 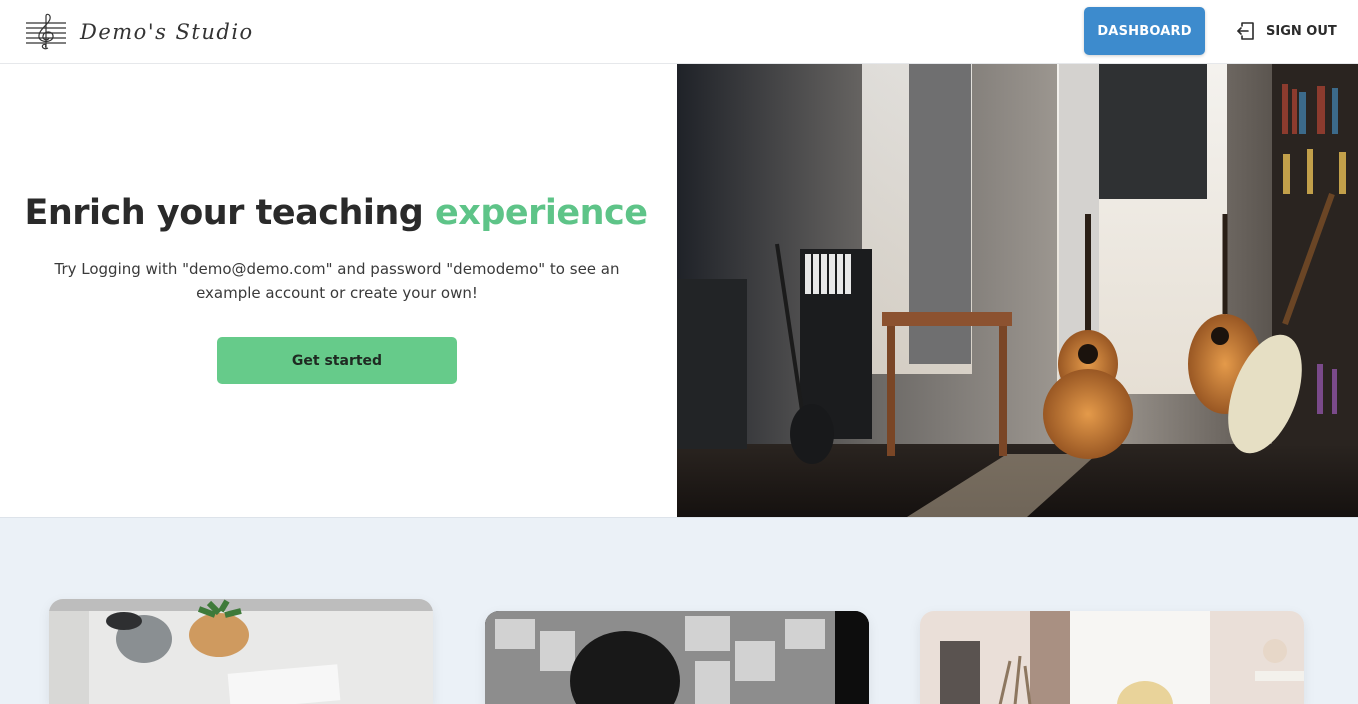 I want to click on brand-logo-link: Demo's Studio, so click(x=139, y=32).